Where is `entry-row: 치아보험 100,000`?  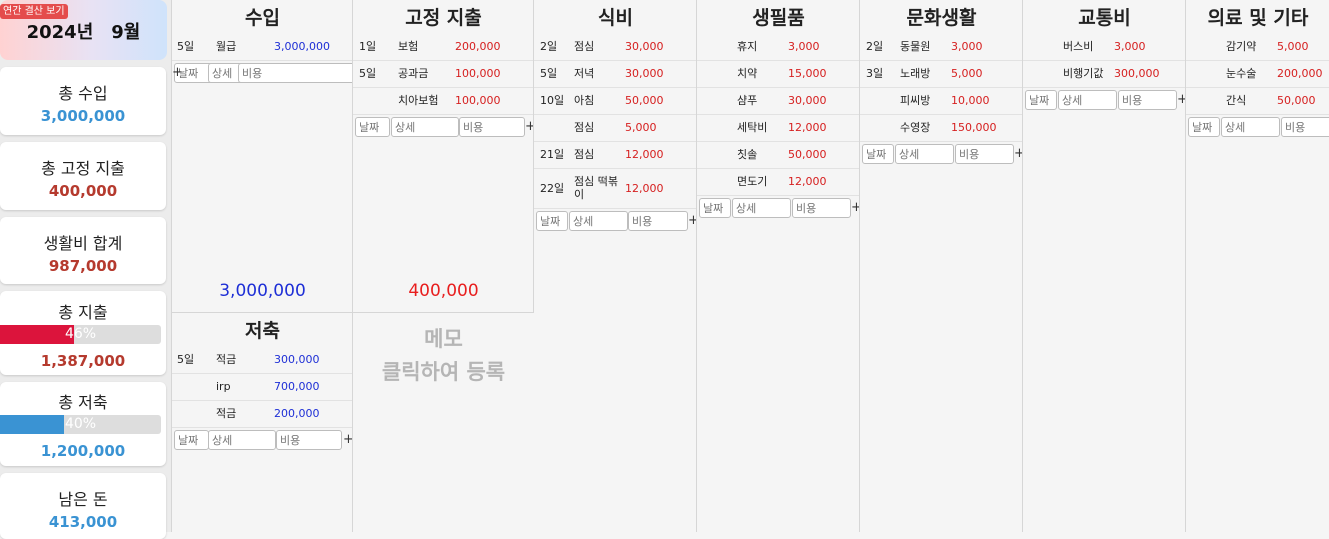 entry-row: 치아보험 100,000 is located at coordinates (443, 101).